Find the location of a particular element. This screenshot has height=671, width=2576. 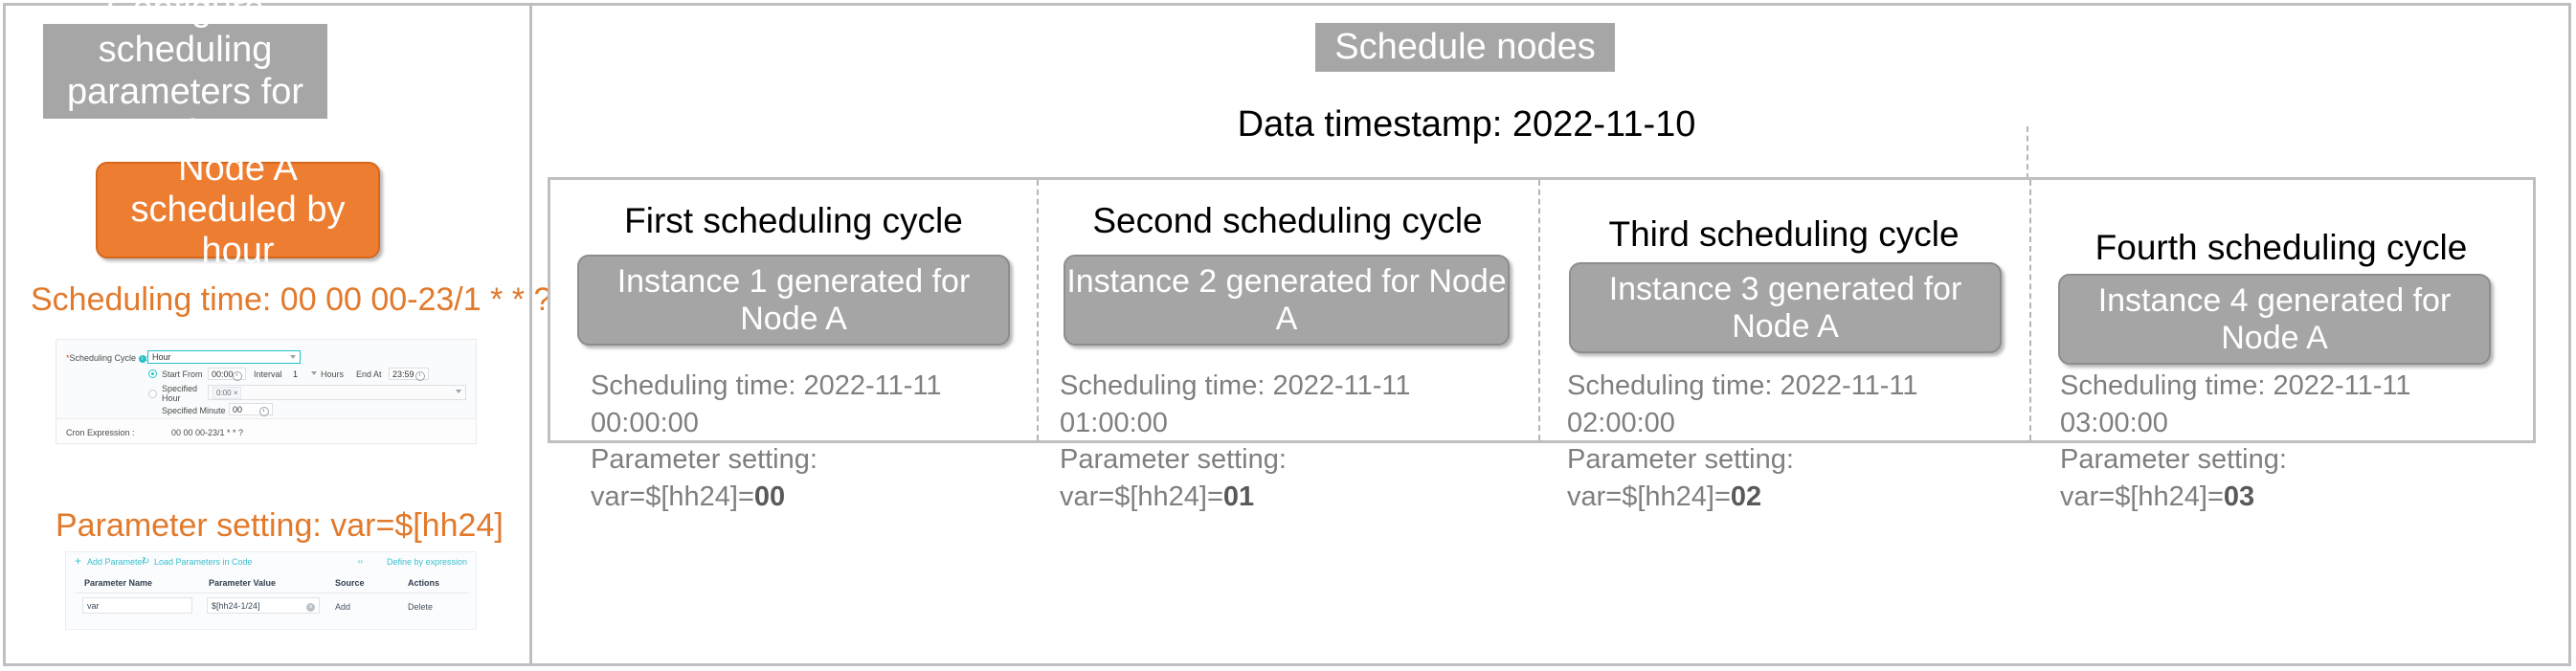

column-header-parameter-name: Parameter Name is located at coordinates (119, 583).